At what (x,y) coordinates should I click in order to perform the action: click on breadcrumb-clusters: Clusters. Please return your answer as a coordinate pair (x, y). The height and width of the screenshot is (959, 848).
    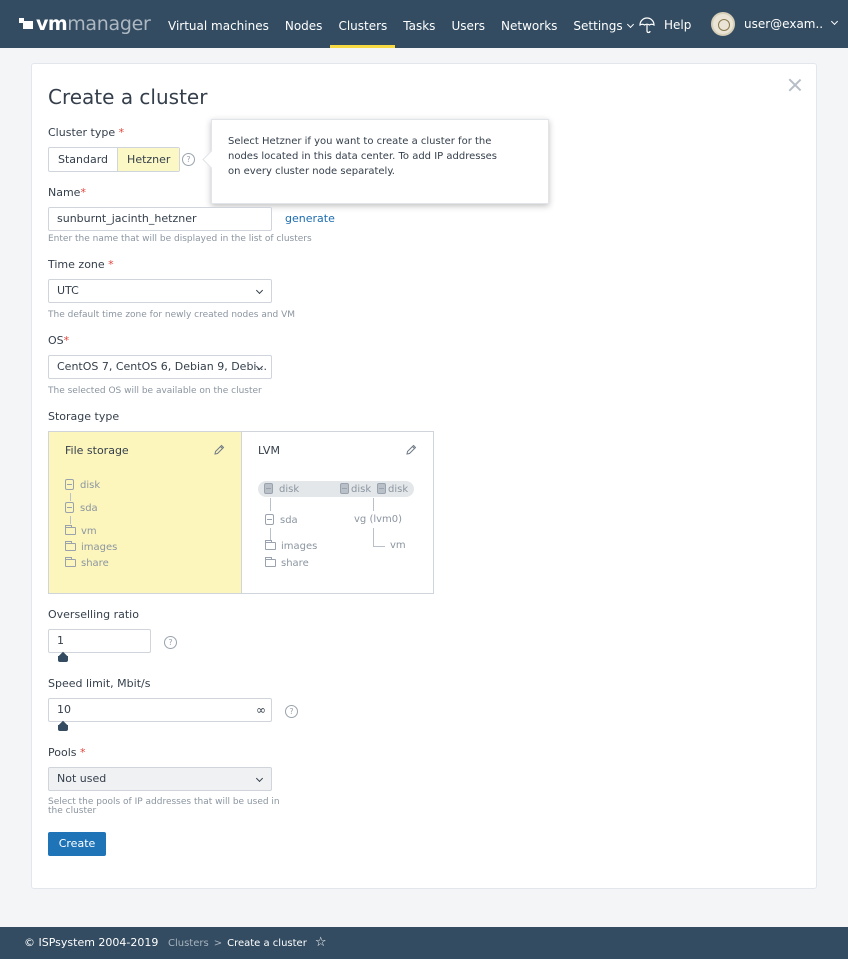
    Looking at the image, I should click on (188, 943).